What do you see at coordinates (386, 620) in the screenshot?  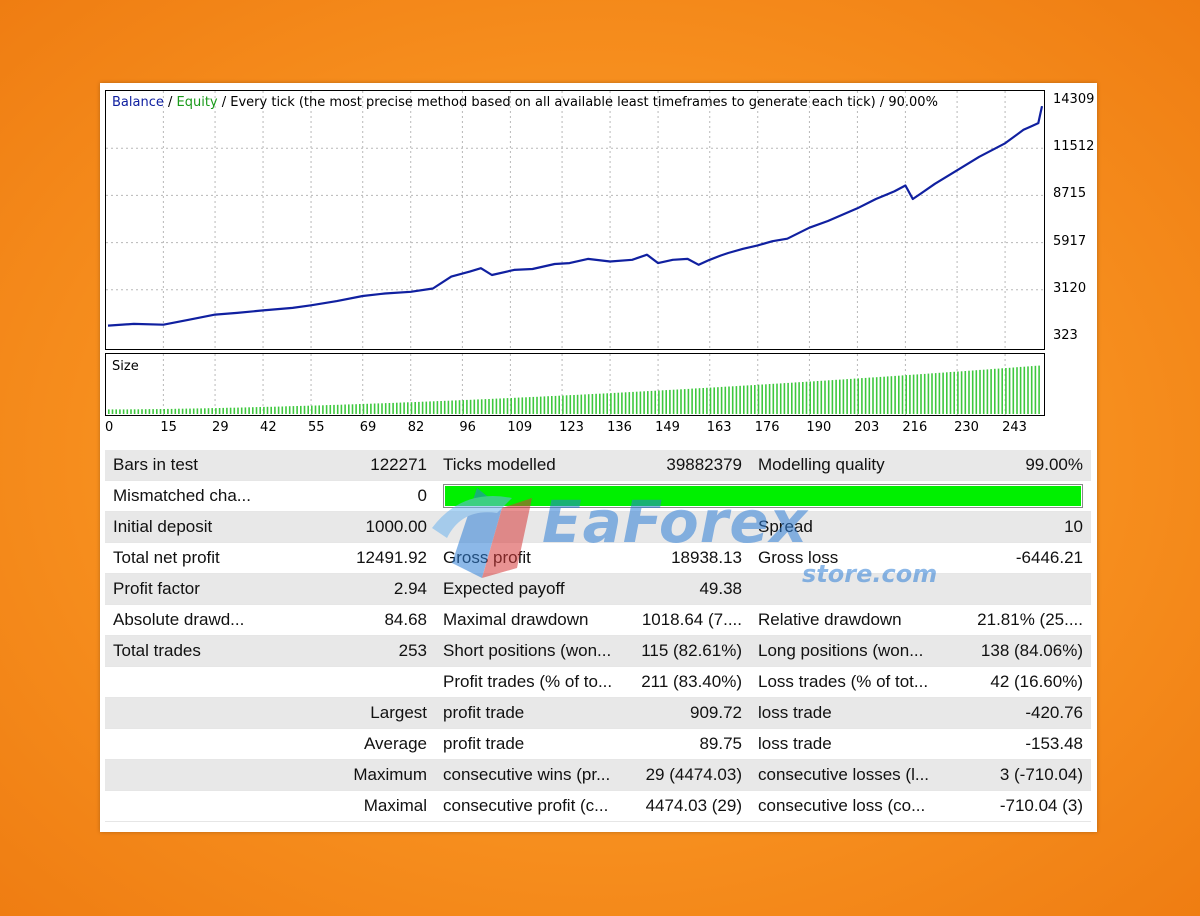 I see `stats-cell: 84.68` at bounding box center [386, 620].